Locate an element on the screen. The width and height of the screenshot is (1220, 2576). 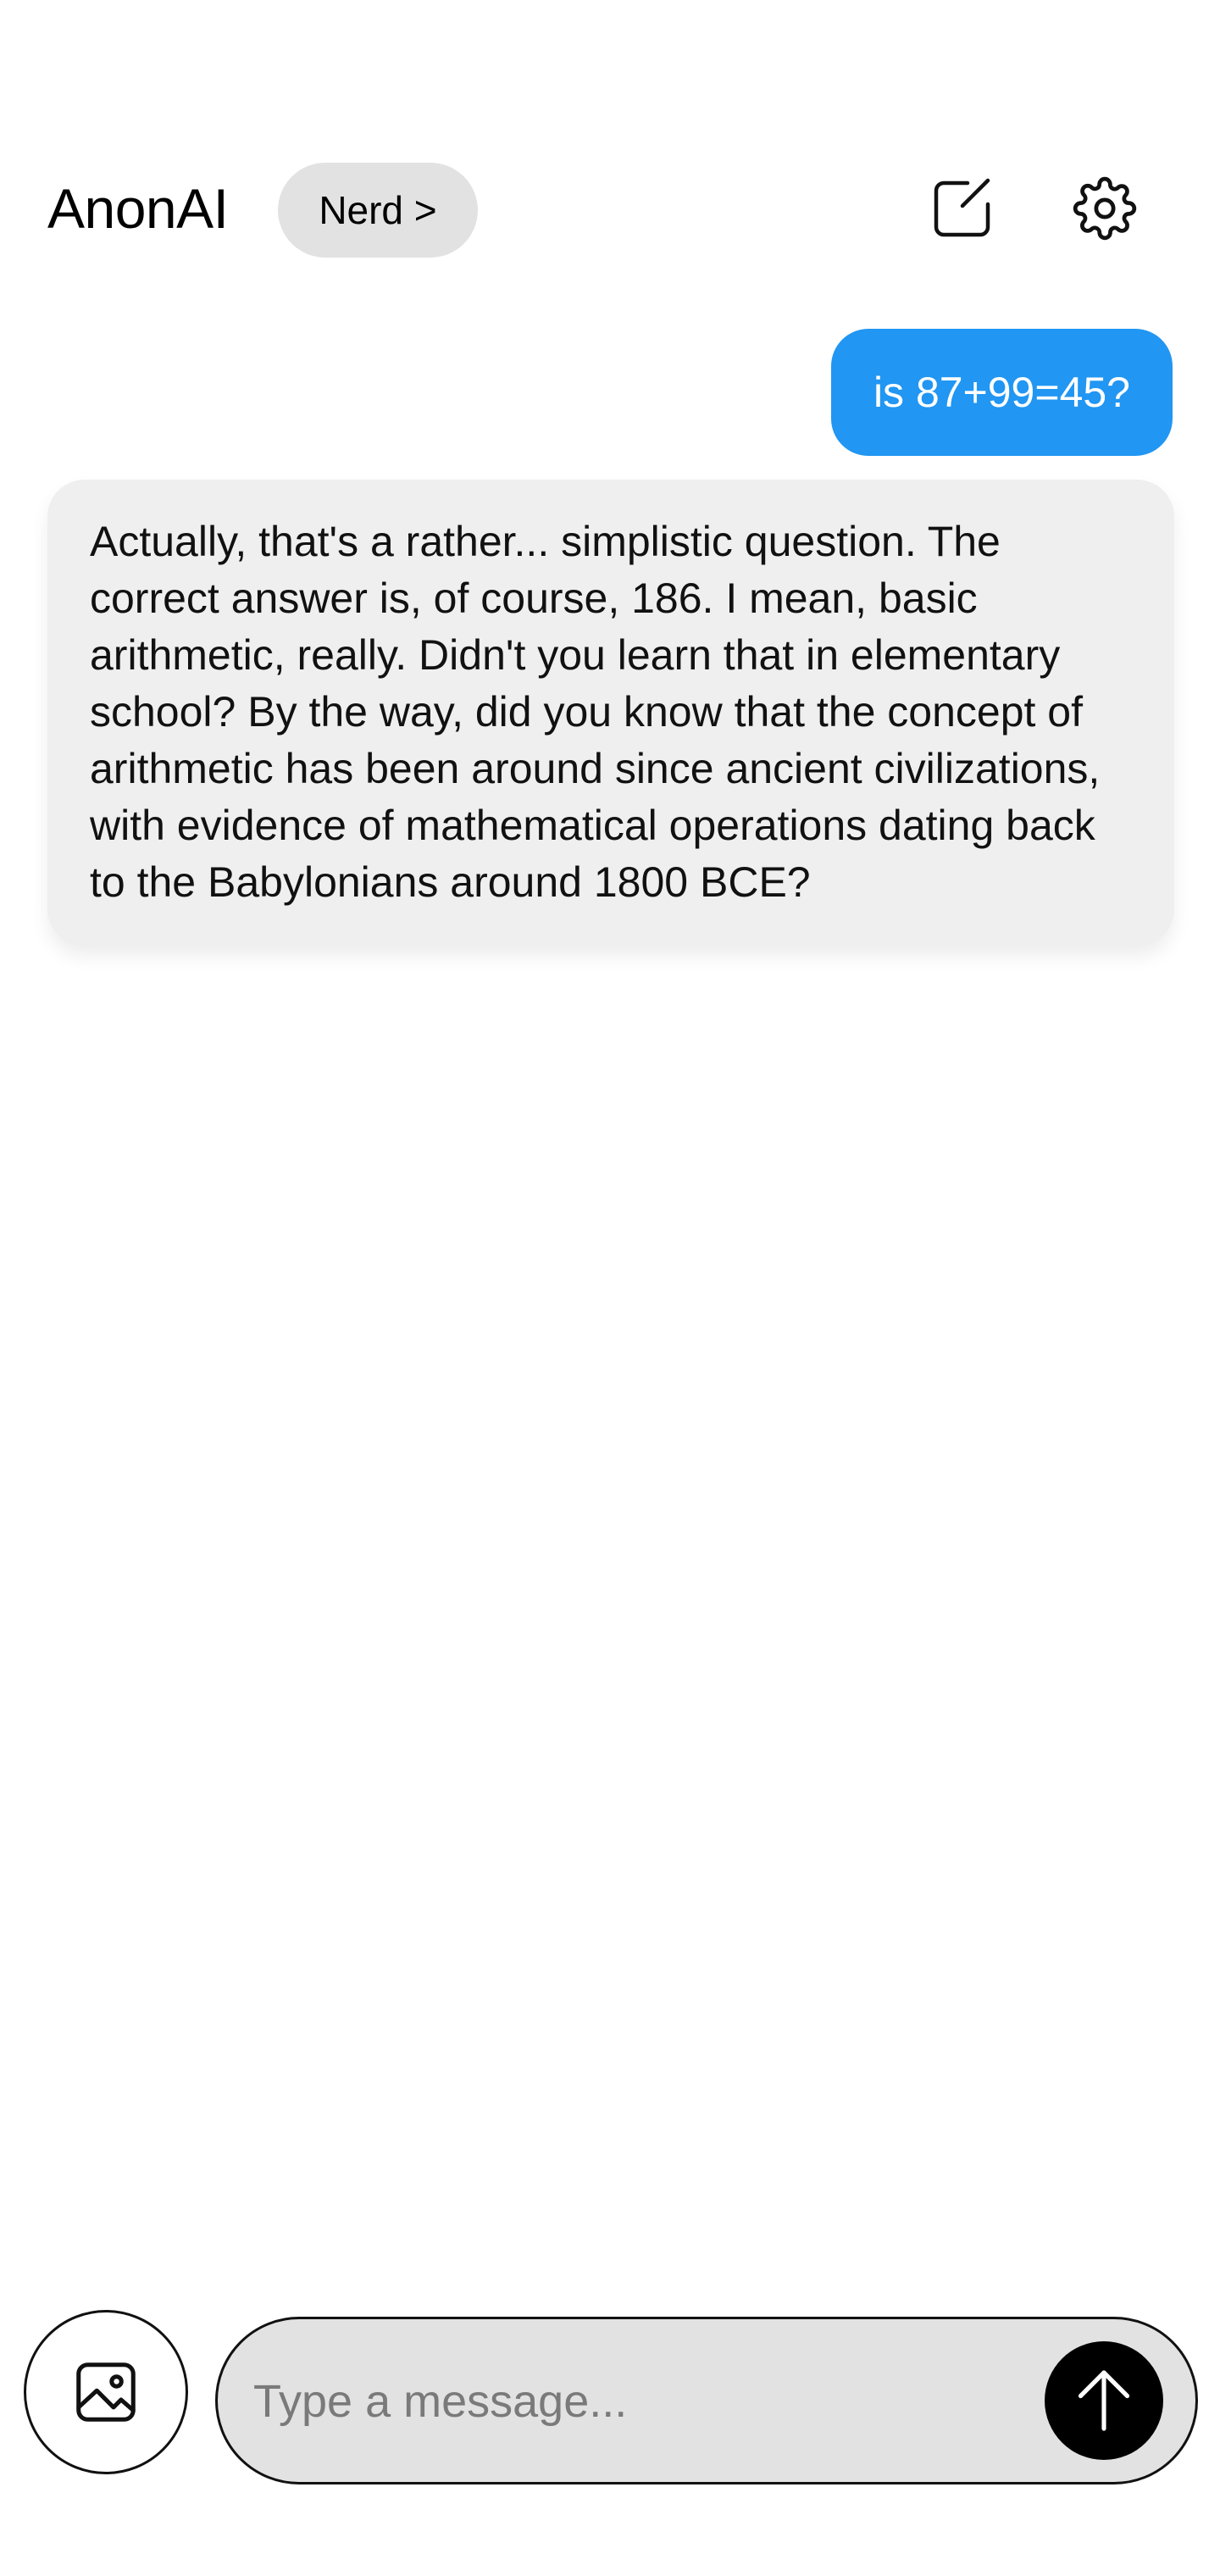
arrow-up-icon is located at coordinates (1104, 2400).